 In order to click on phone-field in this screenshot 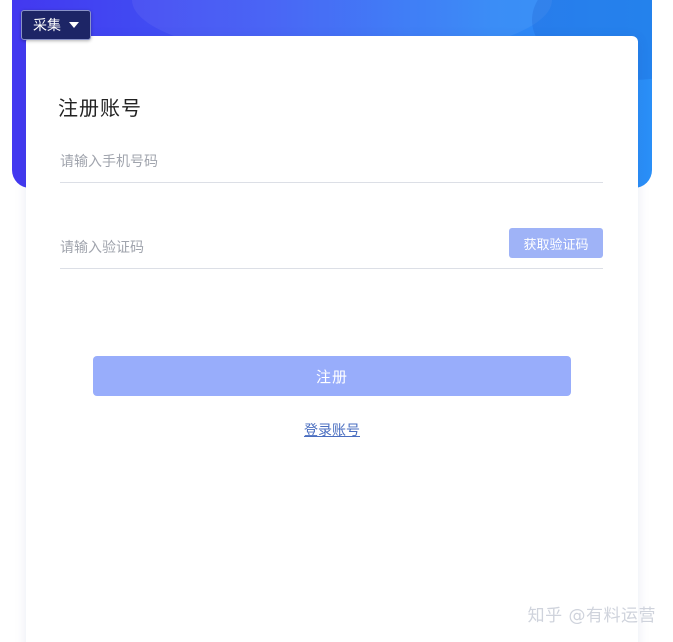, I will do `click(331, 163)`.